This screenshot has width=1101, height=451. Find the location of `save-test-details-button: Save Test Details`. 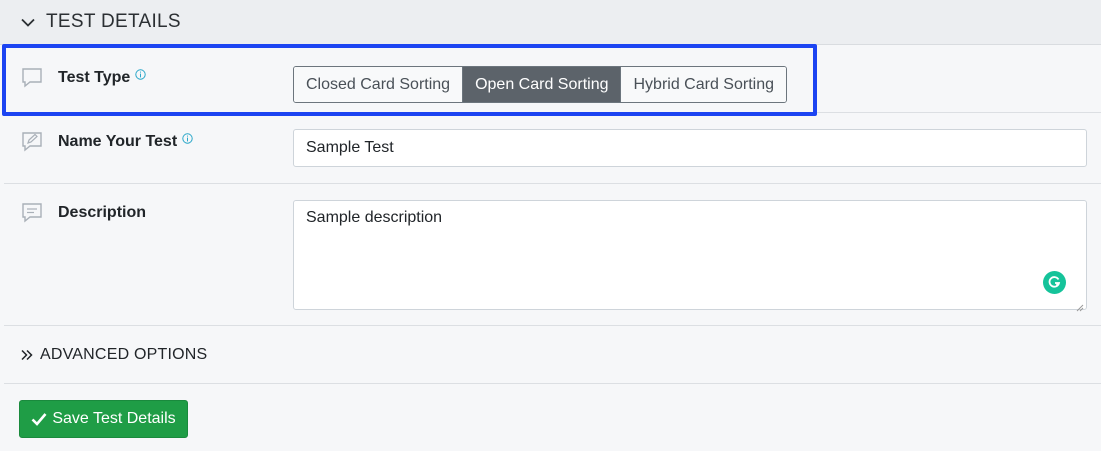

save-test-details-button: Save Test Details is located at coordinates (103, 419).